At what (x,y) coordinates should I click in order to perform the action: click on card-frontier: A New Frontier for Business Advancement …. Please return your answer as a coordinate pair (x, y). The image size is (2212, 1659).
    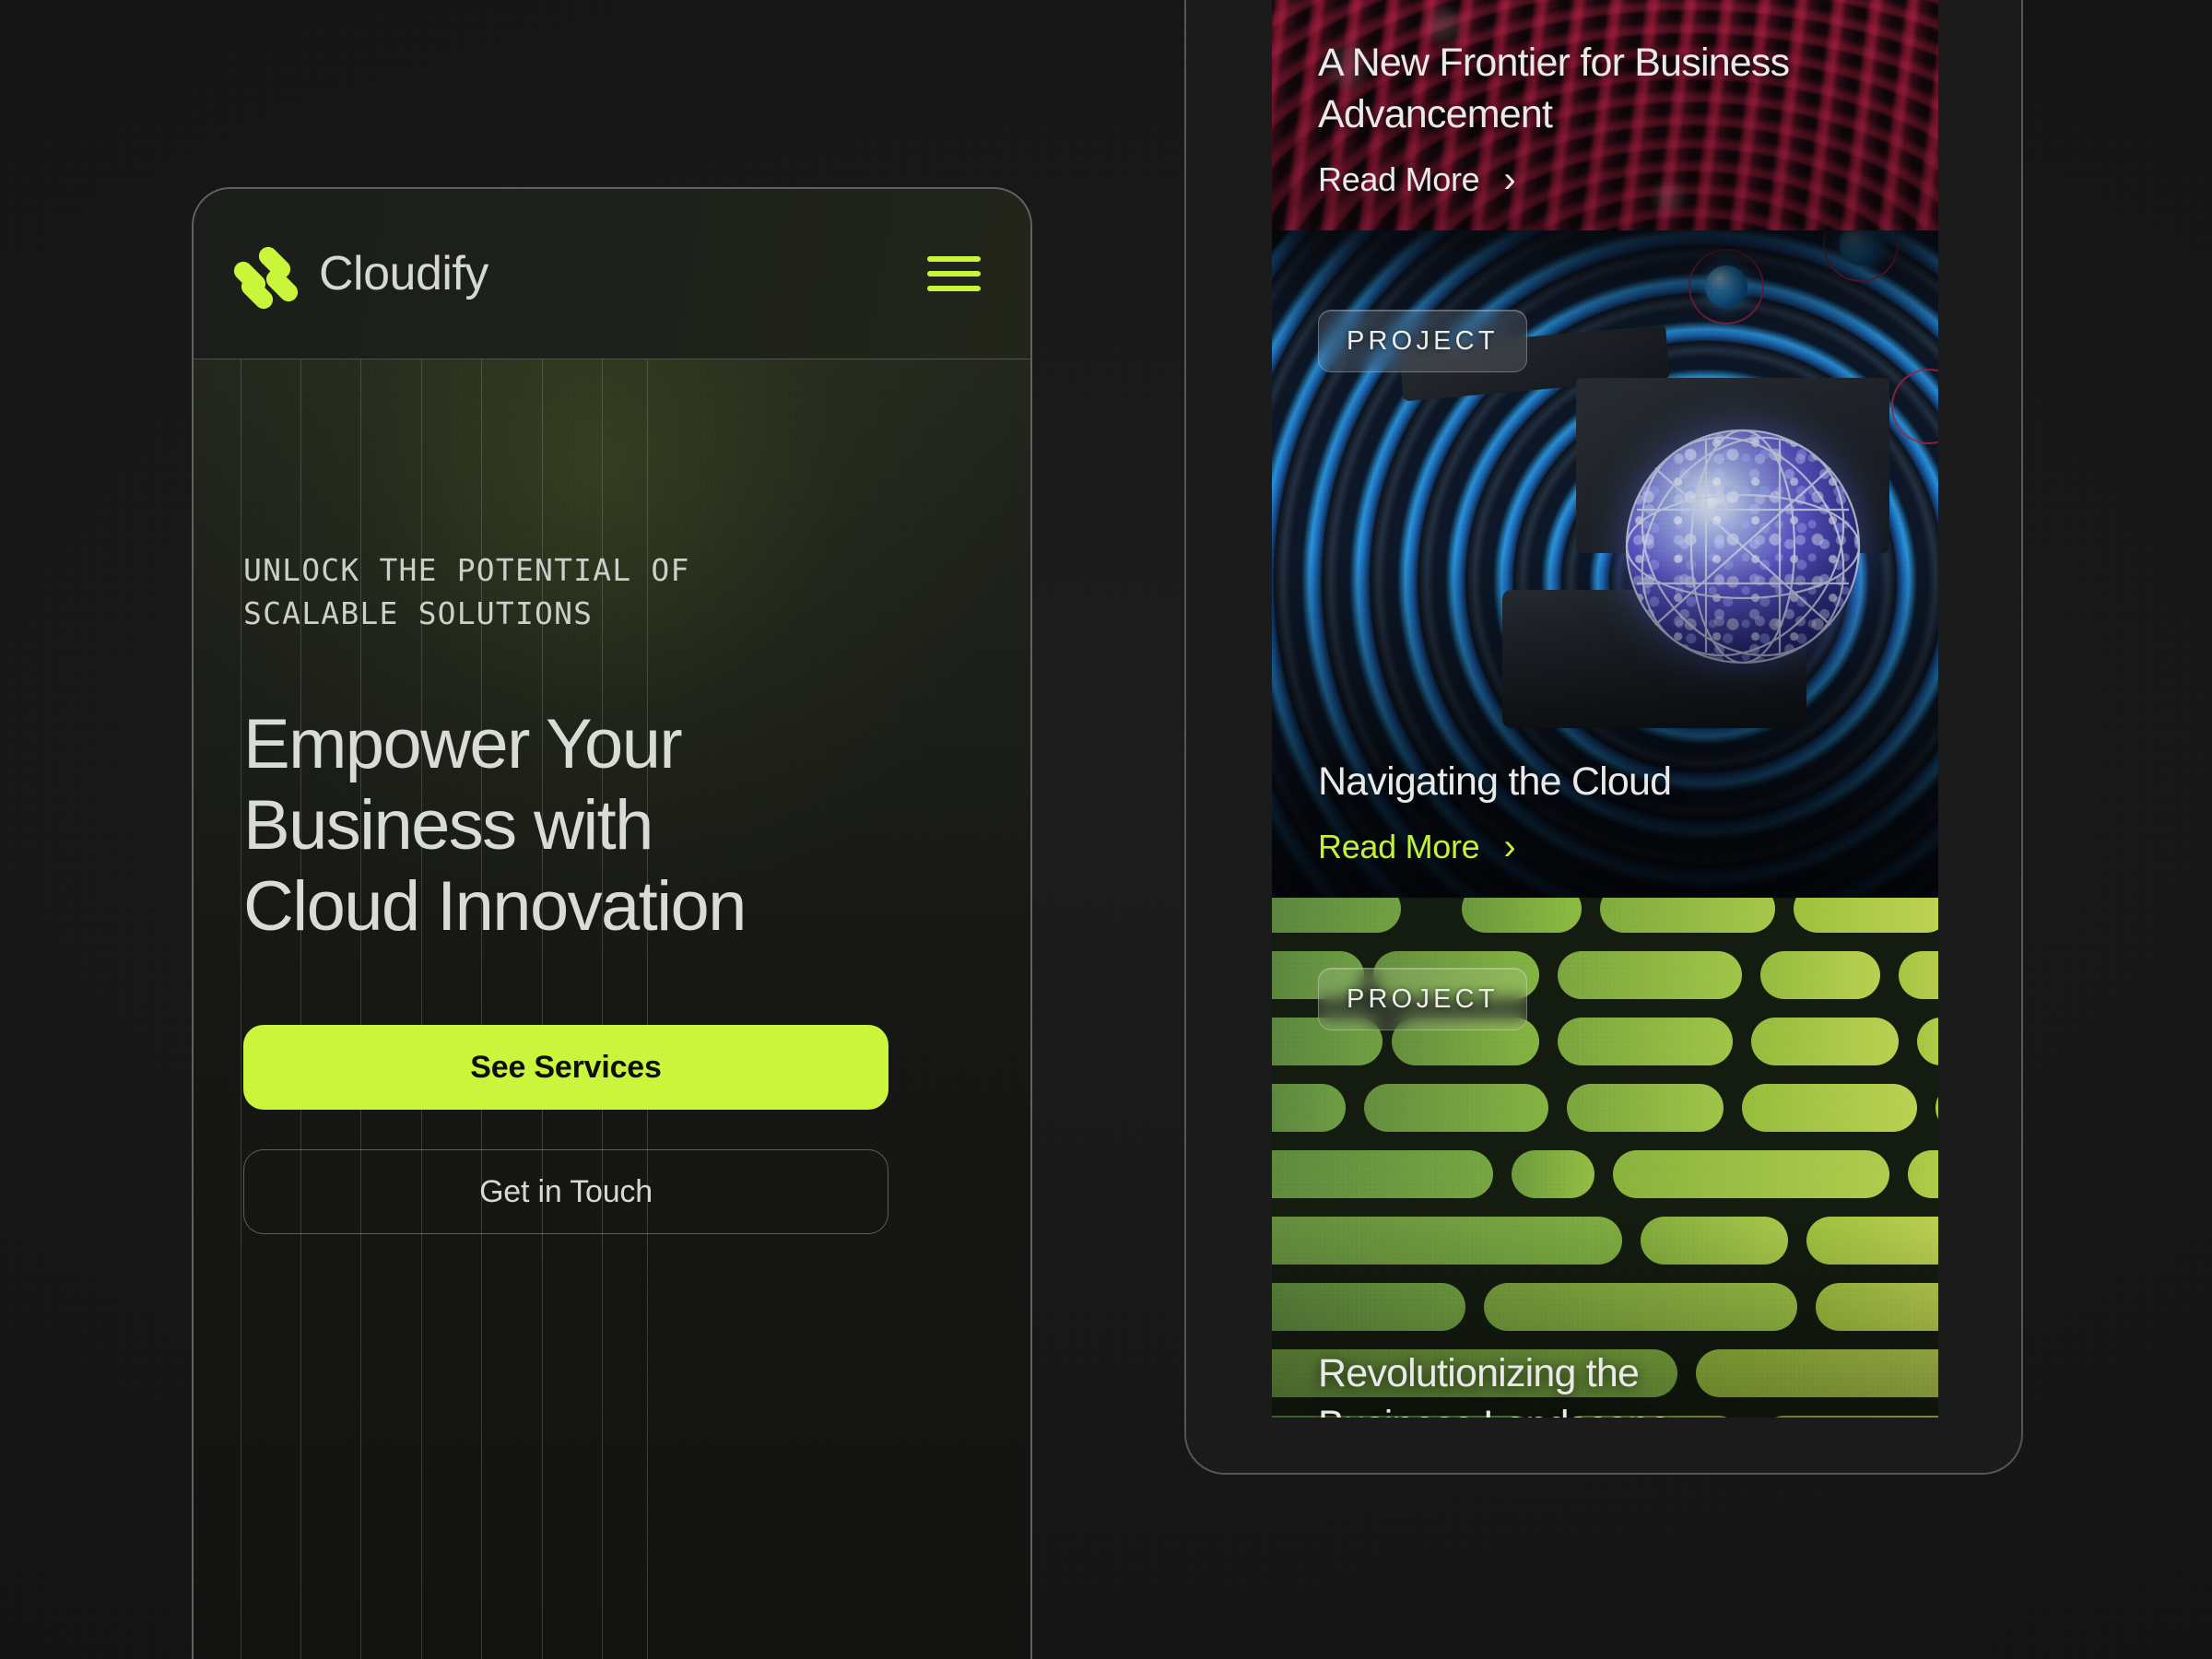
    Looking at the image, I should click on (1605, 115).